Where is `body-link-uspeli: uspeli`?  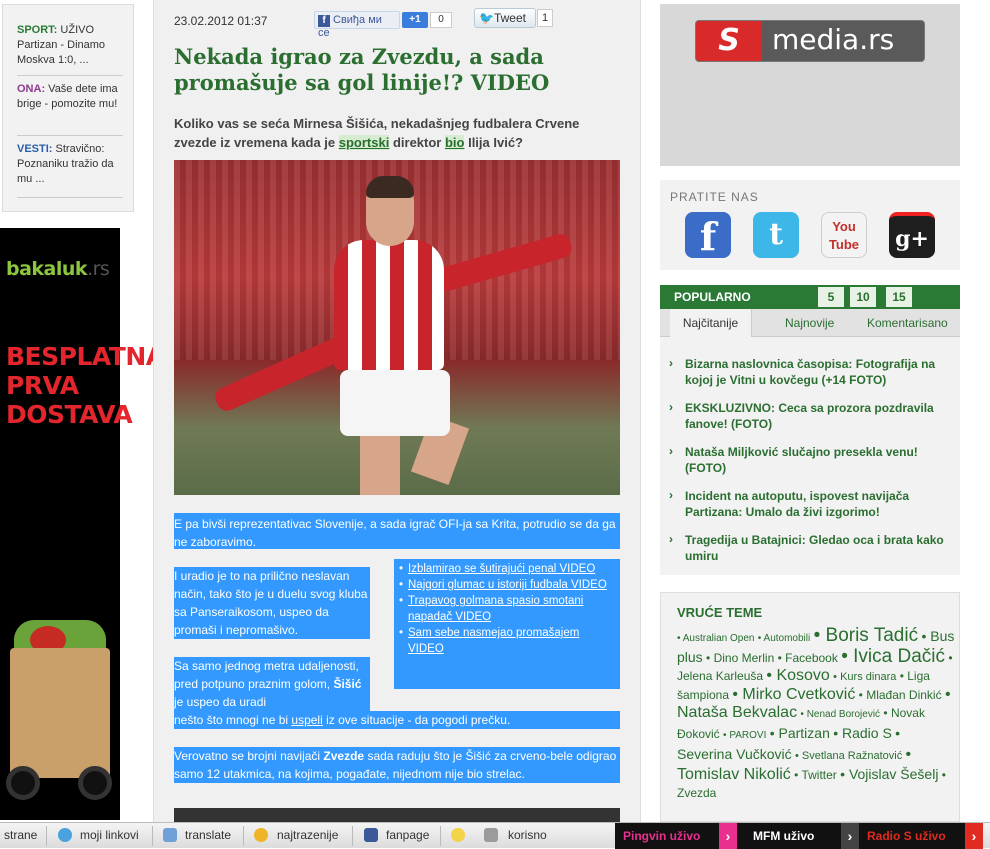
body-link-uspeli: uspeli is located at coordinates (306, 720).